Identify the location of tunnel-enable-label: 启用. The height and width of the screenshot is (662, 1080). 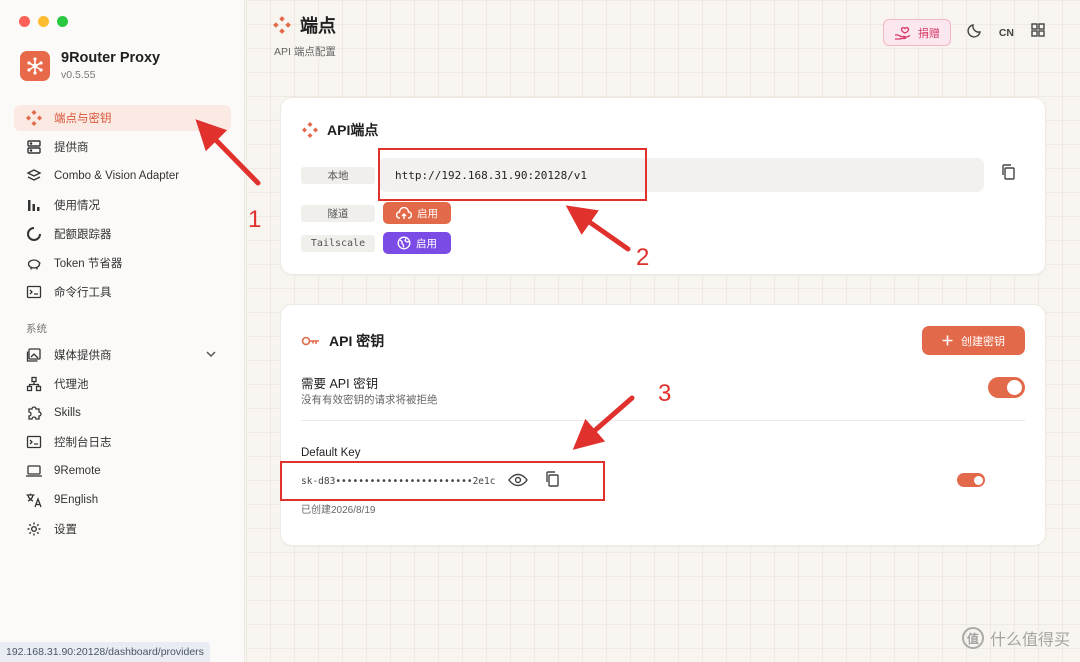
(427, 213).